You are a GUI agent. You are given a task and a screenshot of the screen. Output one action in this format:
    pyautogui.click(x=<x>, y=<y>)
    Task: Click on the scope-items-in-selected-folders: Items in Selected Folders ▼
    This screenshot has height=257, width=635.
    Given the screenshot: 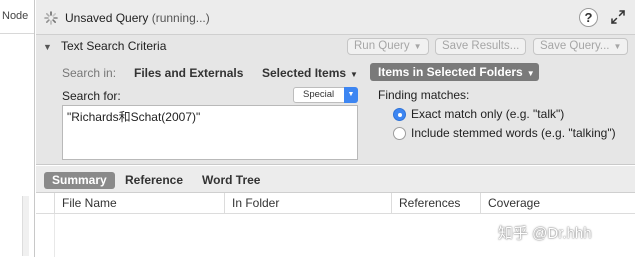 What is the action you would take?
    pyautogui.click(x=454, y=72)
    